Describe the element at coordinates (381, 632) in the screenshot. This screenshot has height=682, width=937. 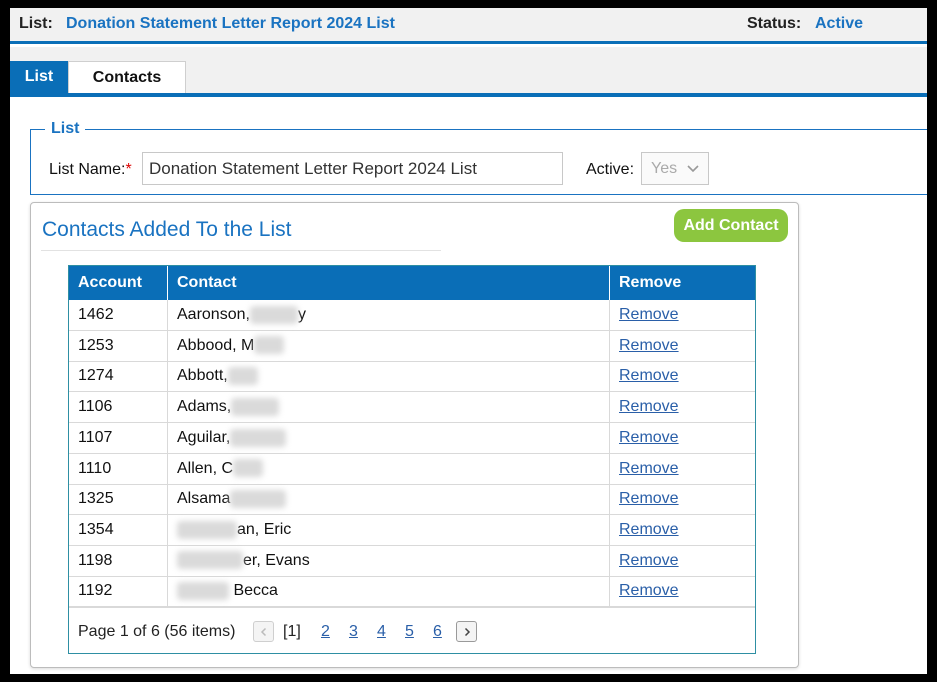
I see `pager-page-4: 4` at that location.